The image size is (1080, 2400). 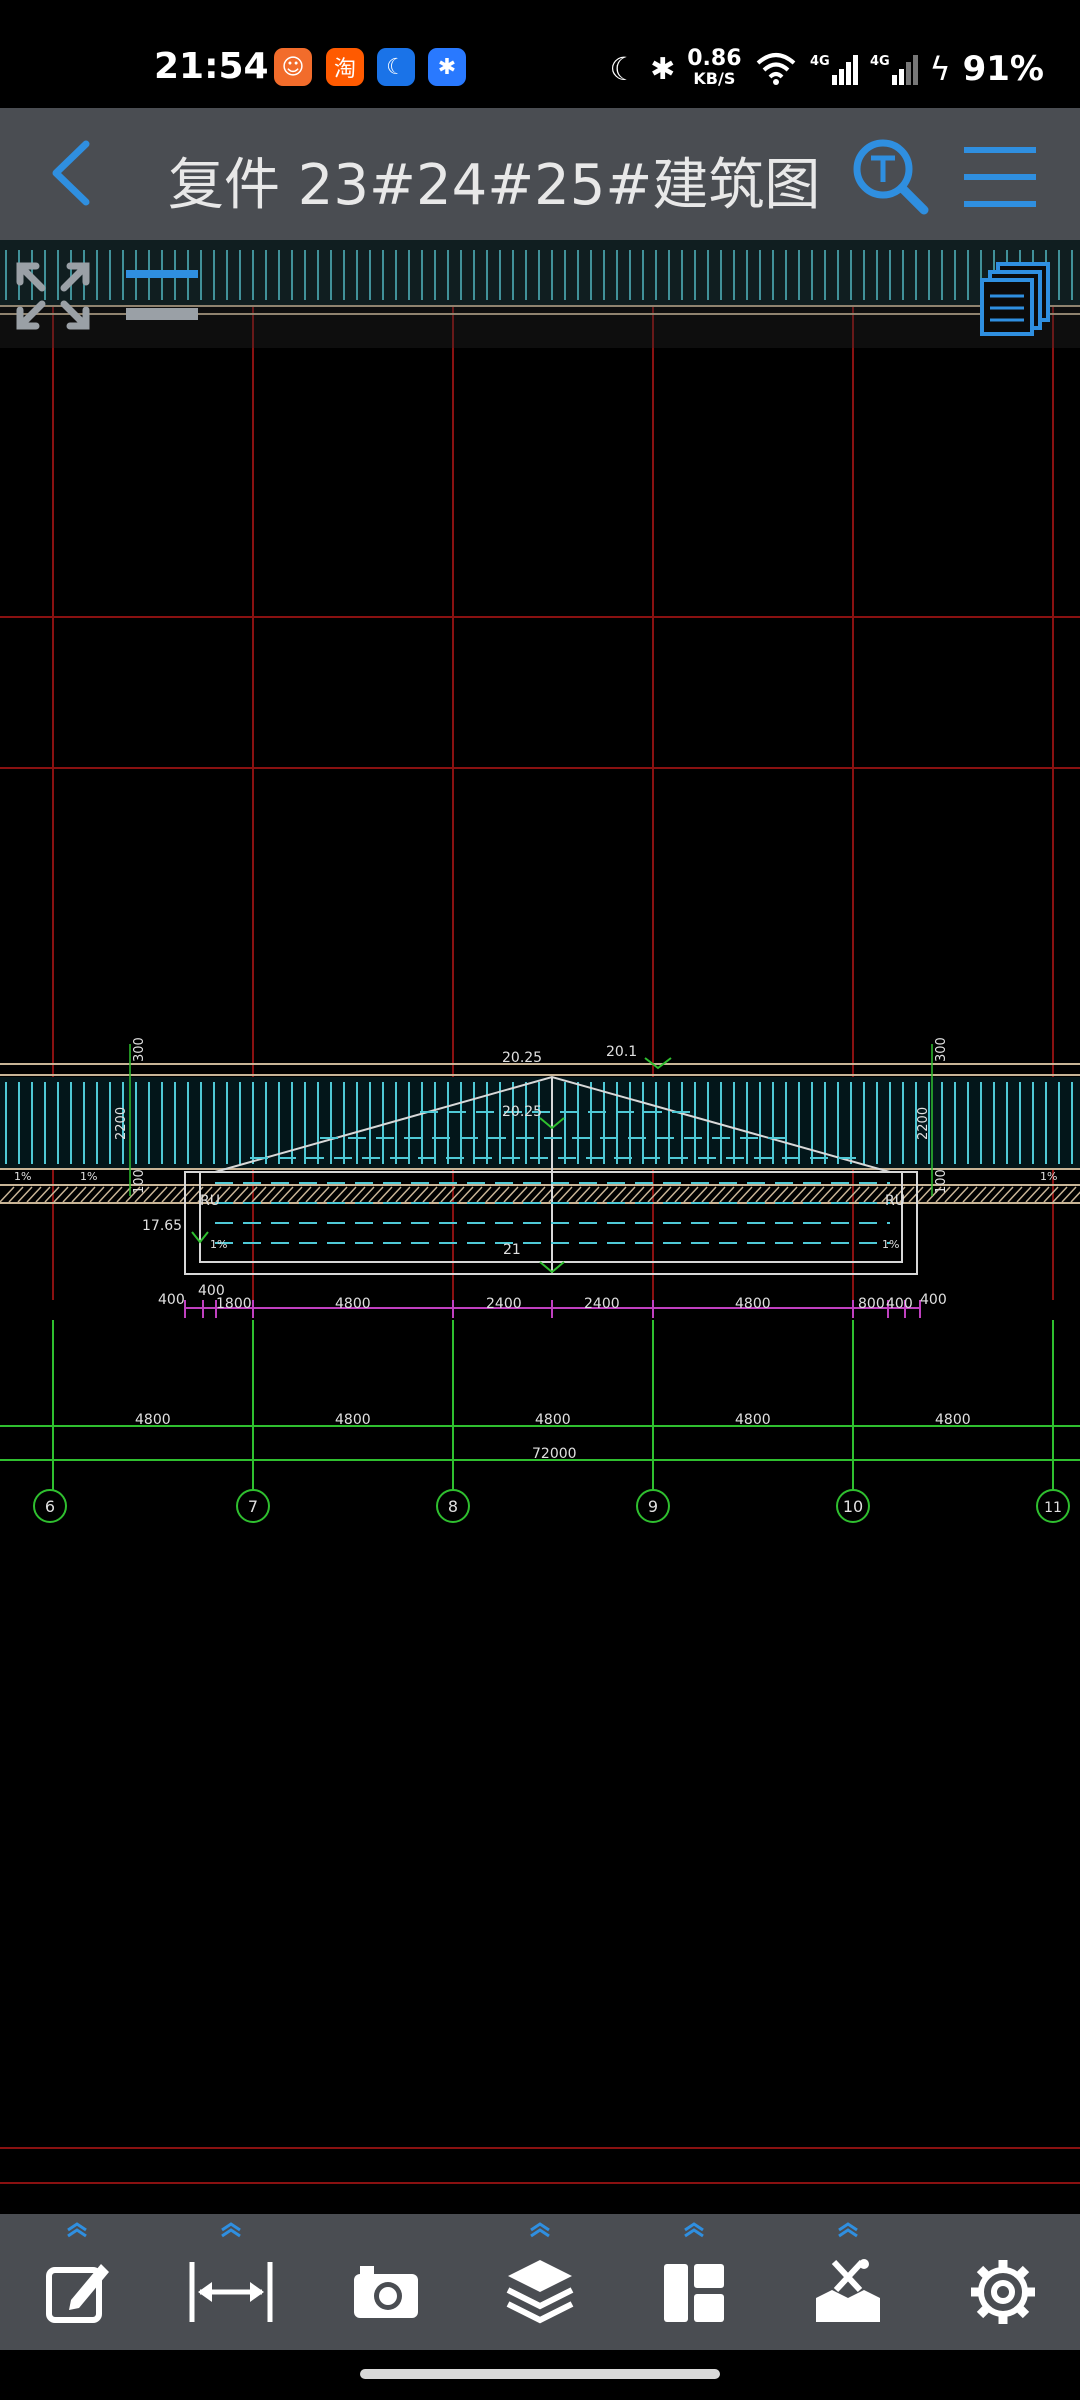 I want to click on layers-icon, so click(x=540, y=2292).